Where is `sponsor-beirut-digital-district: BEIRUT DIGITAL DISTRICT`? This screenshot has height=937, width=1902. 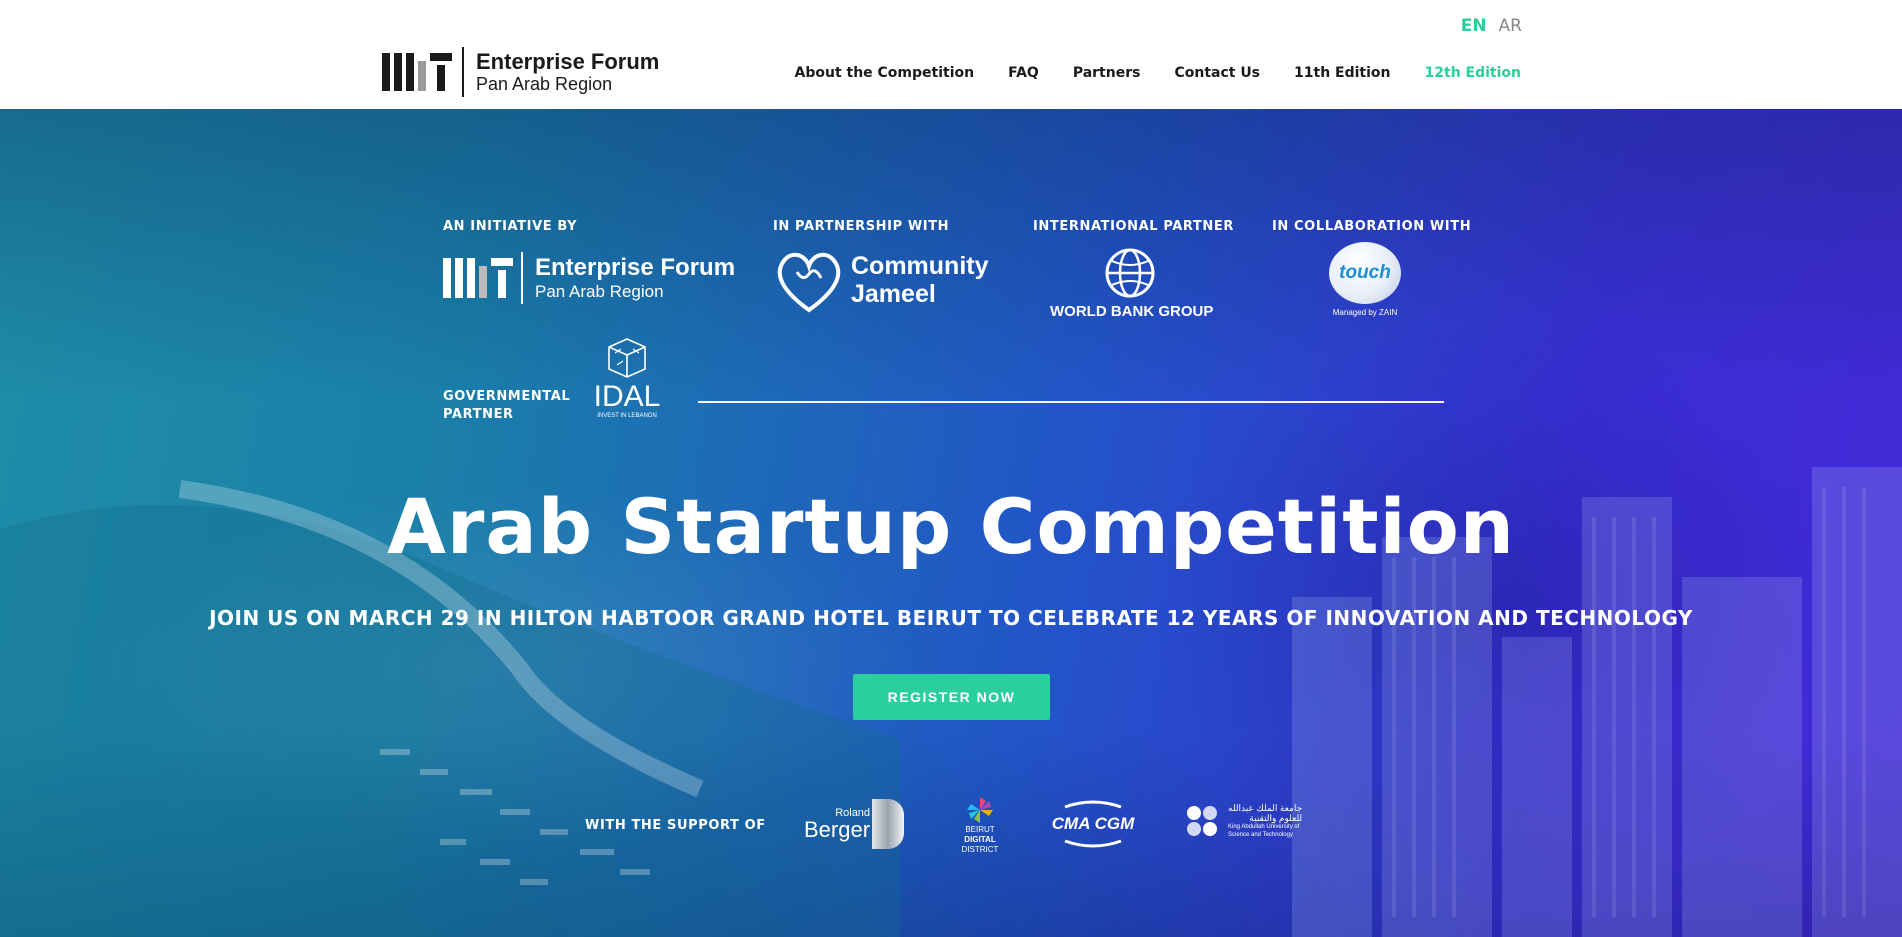 sponsor-beirut-digital-district: BEIRUT DIGITAL DISTRICT is located at coordinates (980, 825).